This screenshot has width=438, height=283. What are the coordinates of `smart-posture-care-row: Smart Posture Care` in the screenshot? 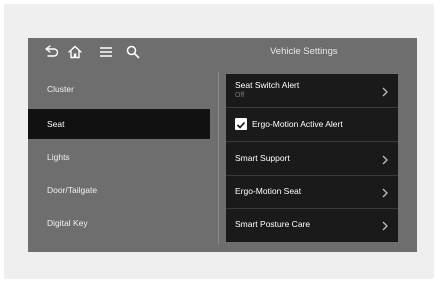 It's located at (312, 225).